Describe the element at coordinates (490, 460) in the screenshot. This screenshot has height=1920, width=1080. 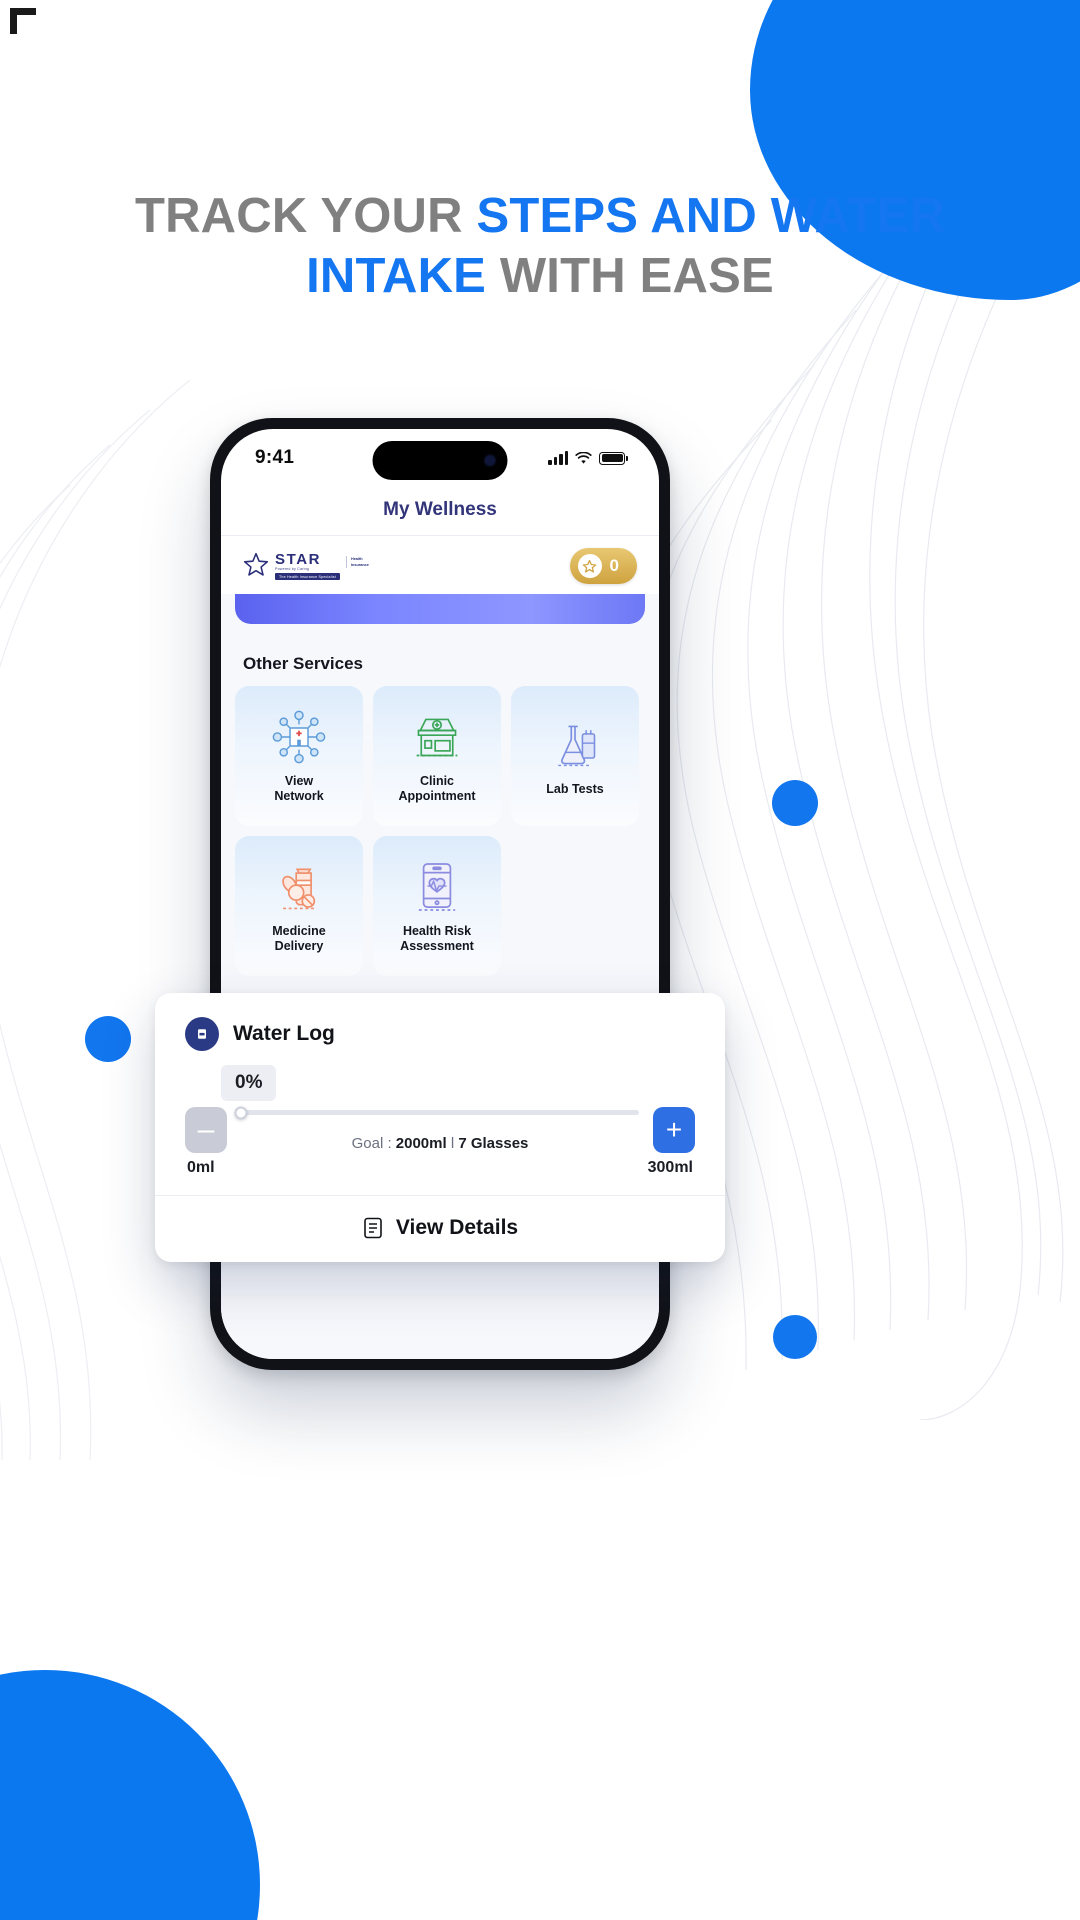
I see `front-camera-icon` at that location.